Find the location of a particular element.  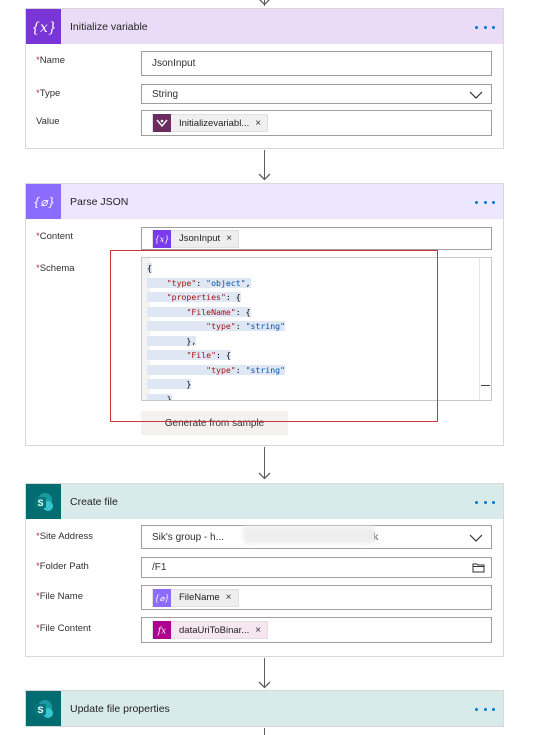

content-label: *Content is located at coordinates (54, 236).